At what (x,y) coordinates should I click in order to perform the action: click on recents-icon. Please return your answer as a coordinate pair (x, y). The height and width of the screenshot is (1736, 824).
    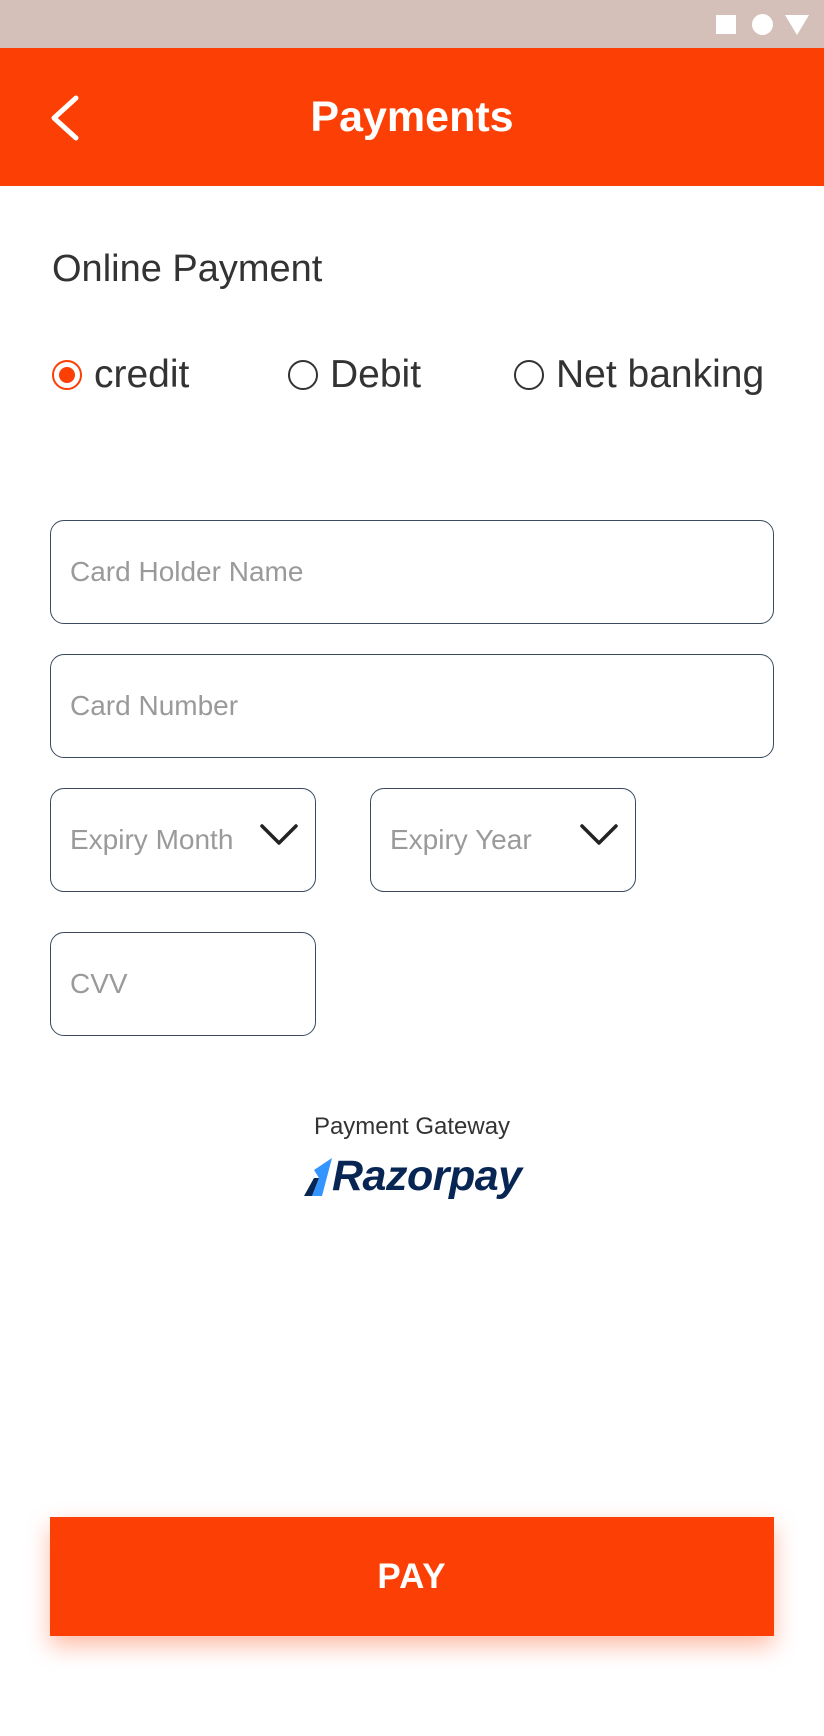
    Looking at the image, I should click on (726, 24).